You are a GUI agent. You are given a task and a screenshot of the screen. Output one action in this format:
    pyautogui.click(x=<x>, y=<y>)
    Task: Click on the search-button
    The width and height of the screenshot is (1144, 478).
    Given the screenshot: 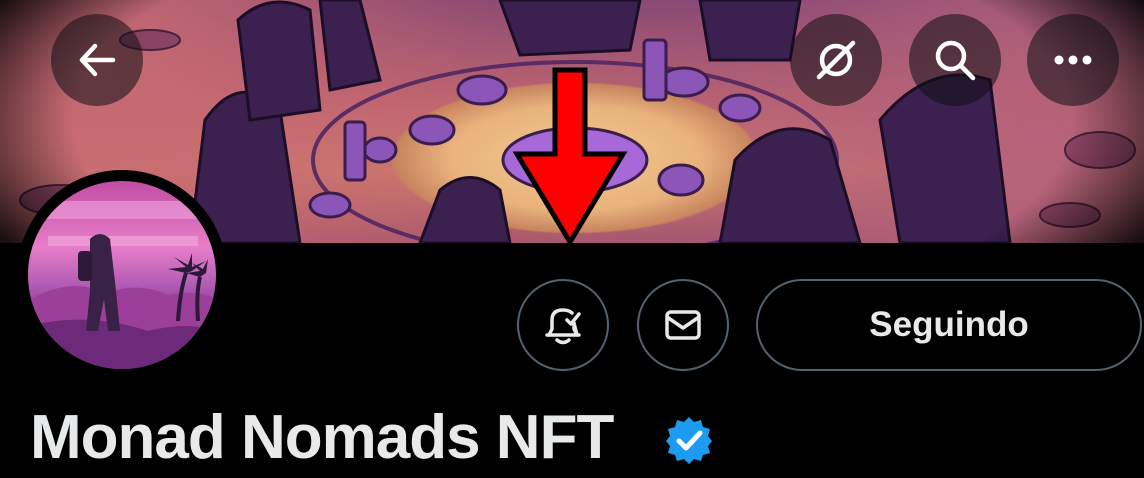 What is the action you would take?
    pyautogui.click(x=955, y=60)
    